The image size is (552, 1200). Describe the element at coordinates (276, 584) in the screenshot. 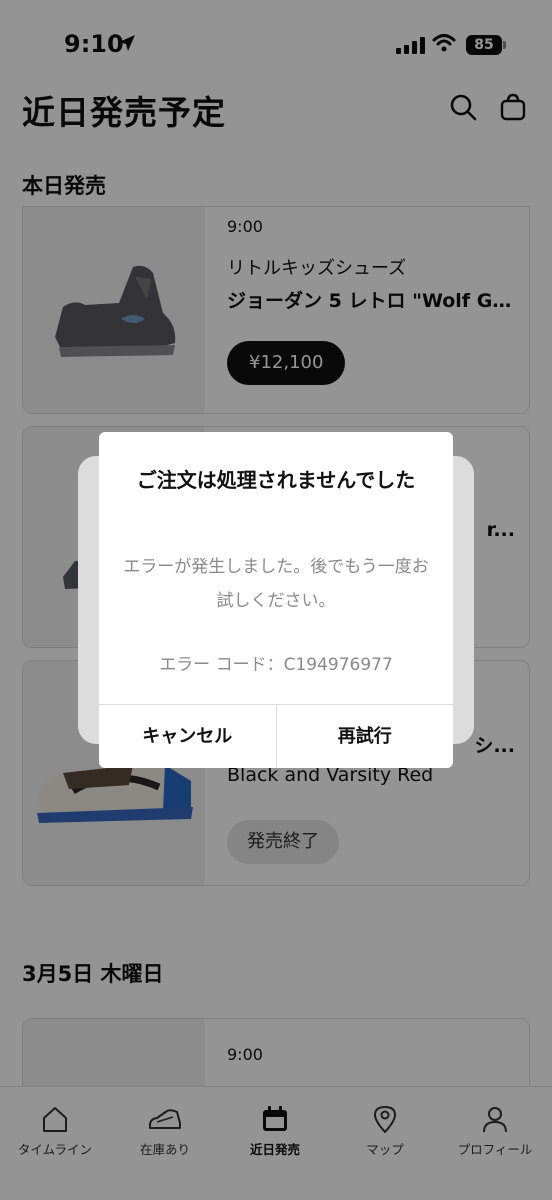

I see `dialog-message: エラーが発生しました。後でもう一度お試しください。` at that location.